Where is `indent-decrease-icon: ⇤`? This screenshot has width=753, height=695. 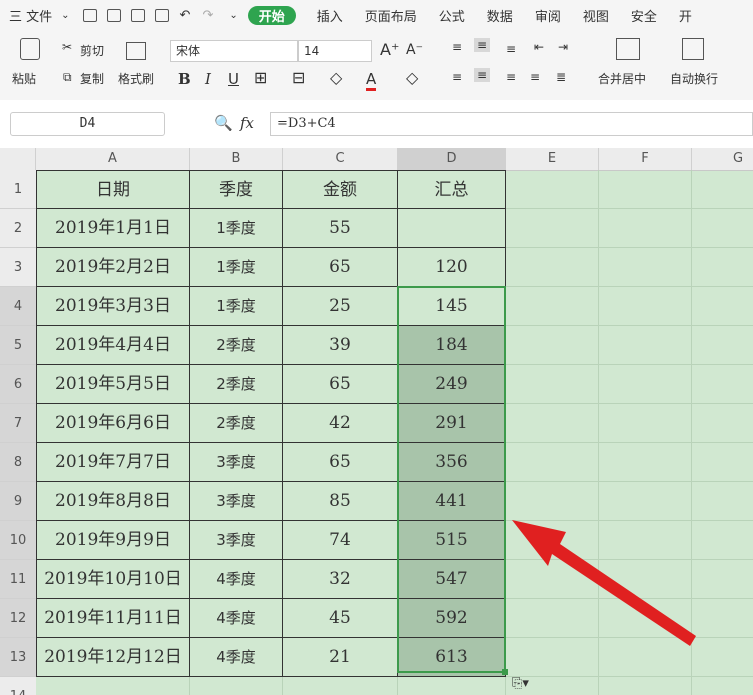 indent-decrease-icon: ⇤ is located at coordinates (539, 47).